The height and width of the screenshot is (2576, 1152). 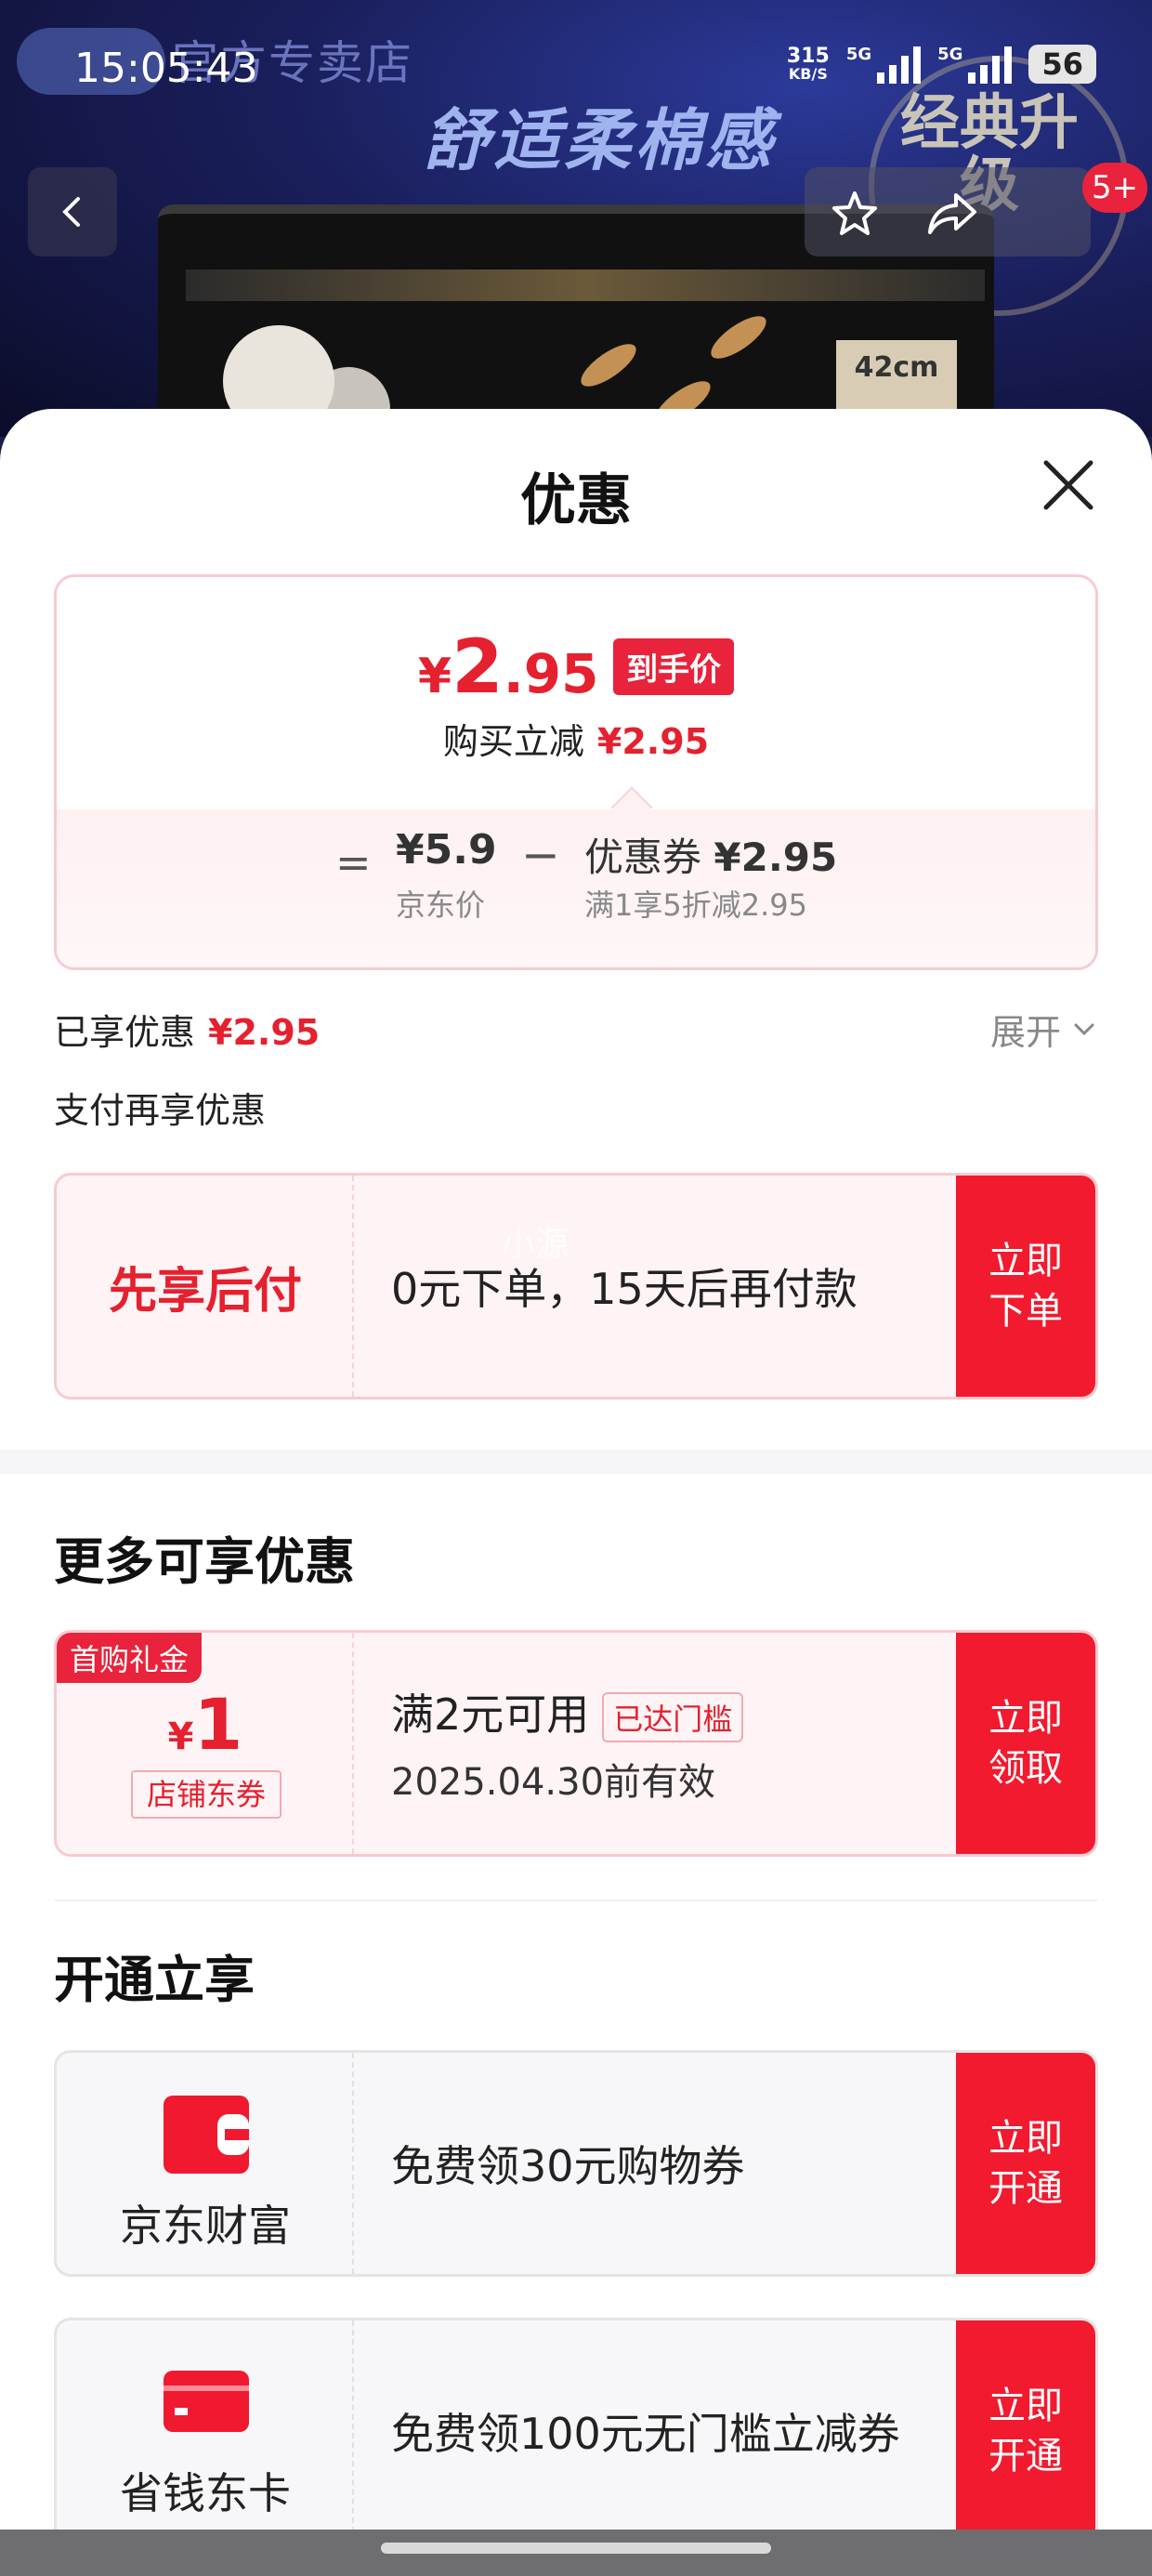 I want to click on instant-cut-label: 购买立减, so click(x=513, y=741).